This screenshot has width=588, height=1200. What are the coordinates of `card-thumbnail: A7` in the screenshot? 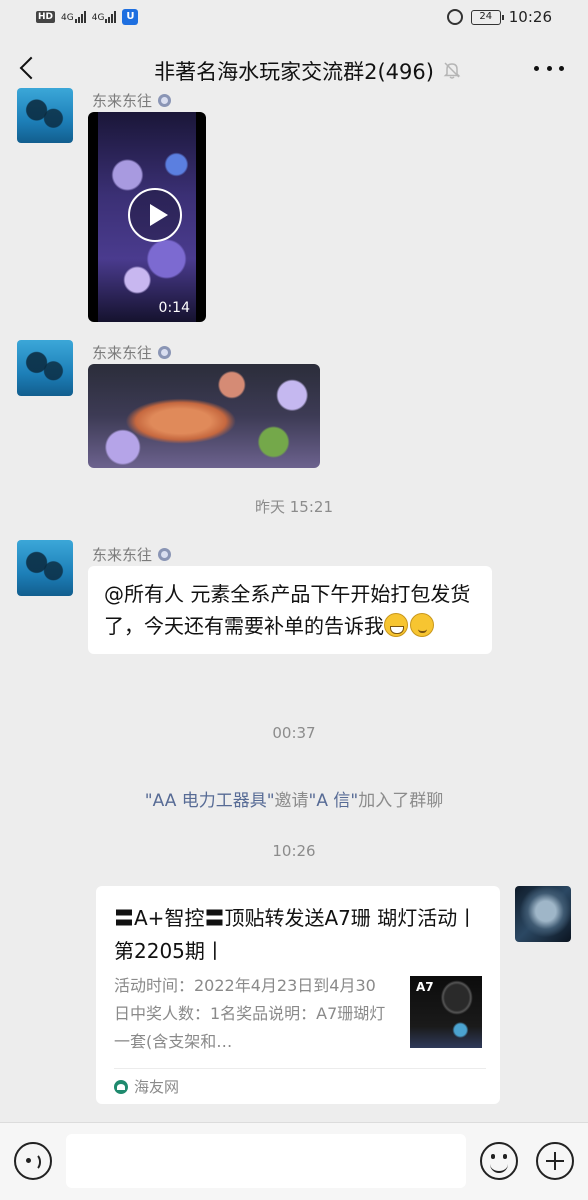 It's located at (446, 1012).